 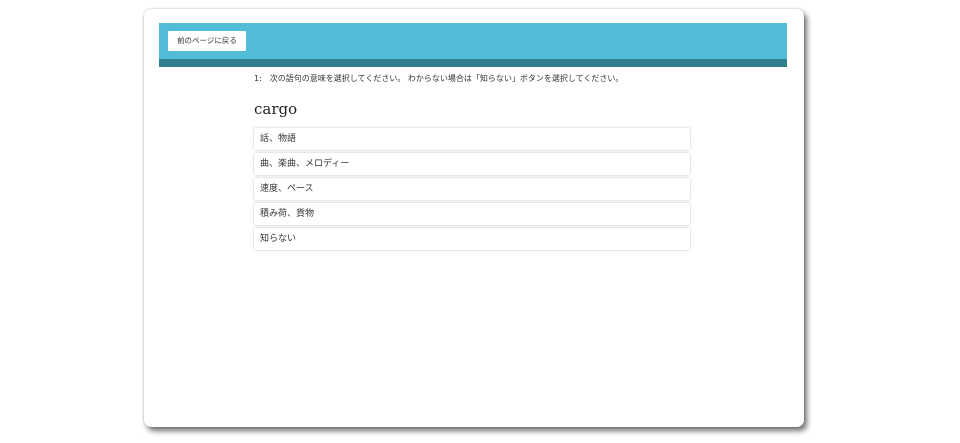 What do you see at coordinates (472, 239) in the screenshot?
I see `answer-option-dont-know: 知らない` at bounding box center [472, 239].